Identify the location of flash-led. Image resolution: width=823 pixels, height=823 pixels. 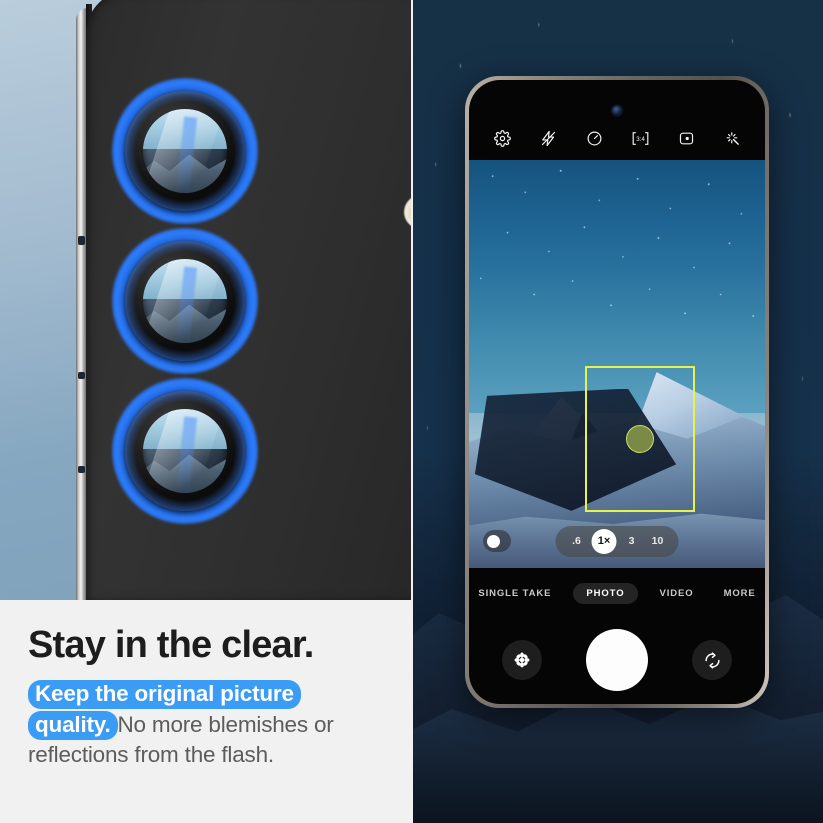
(407, 212).